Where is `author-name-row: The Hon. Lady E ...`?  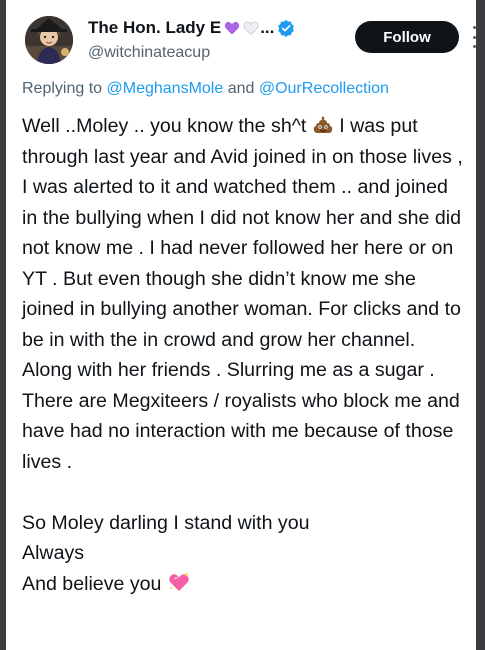
author-name-row: The Hon. Lady E ... is located at coordinates (191, 28).